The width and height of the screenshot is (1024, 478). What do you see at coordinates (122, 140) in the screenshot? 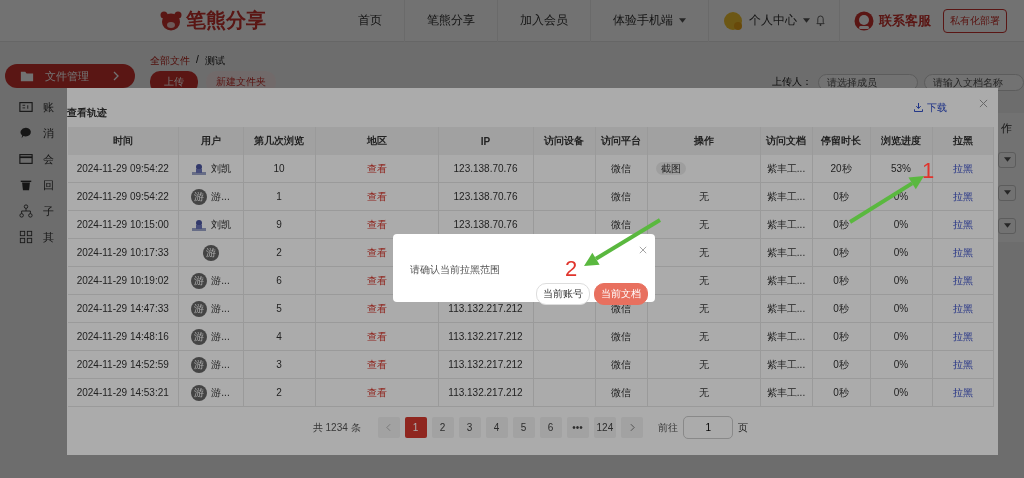
I see `column-header: 时间` at bounding box center [122, 140].